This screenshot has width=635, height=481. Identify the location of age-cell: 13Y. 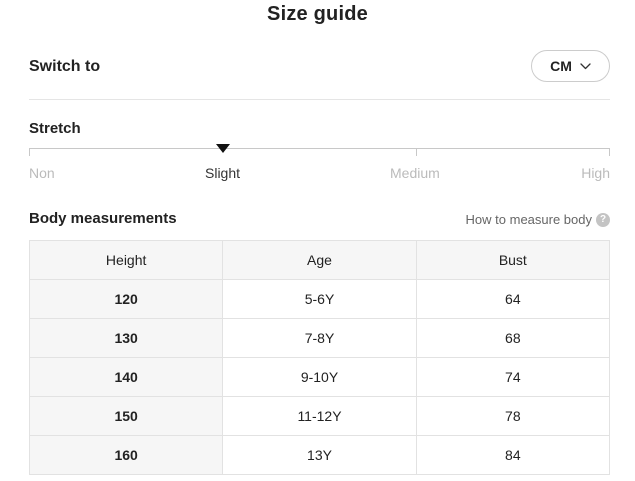
(319, 455).